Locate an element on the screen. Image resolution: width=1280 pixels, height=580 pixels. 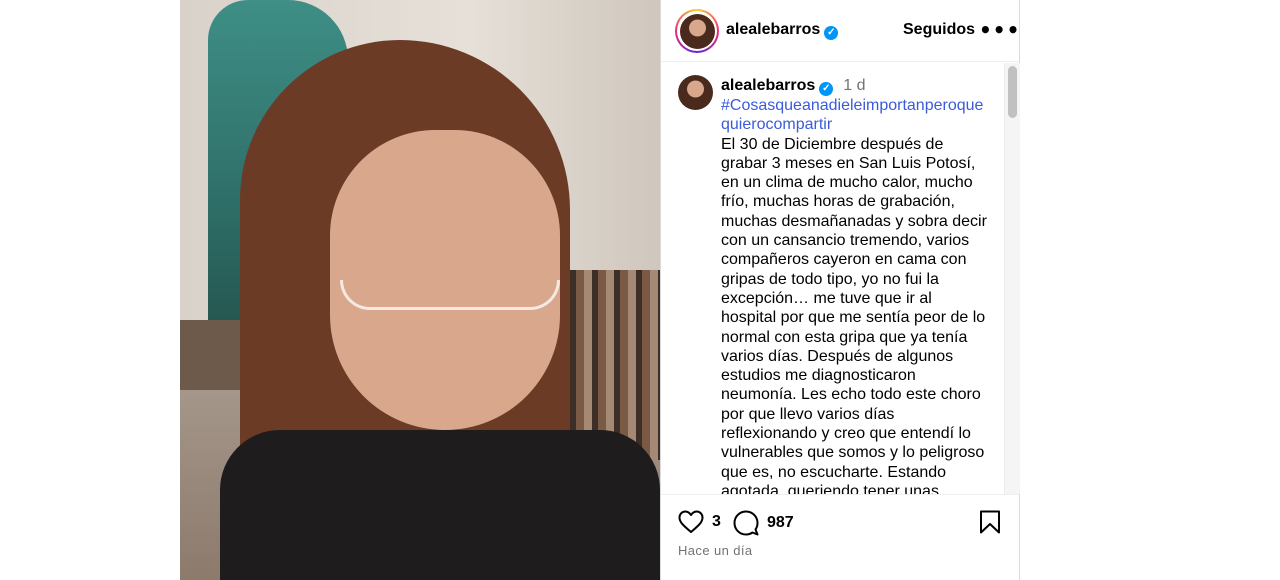
author-username-row: alealebarros ✓ is located at coordinates (782, 30).